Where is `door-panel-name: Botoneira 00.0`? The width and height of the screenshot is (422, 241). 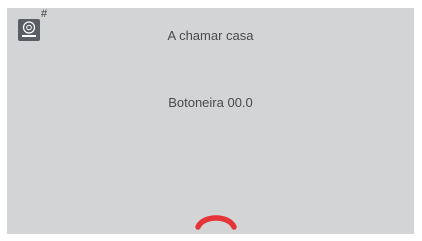
door-panel-name: Botoneira 00.0 is located at coordinates (210, 102).